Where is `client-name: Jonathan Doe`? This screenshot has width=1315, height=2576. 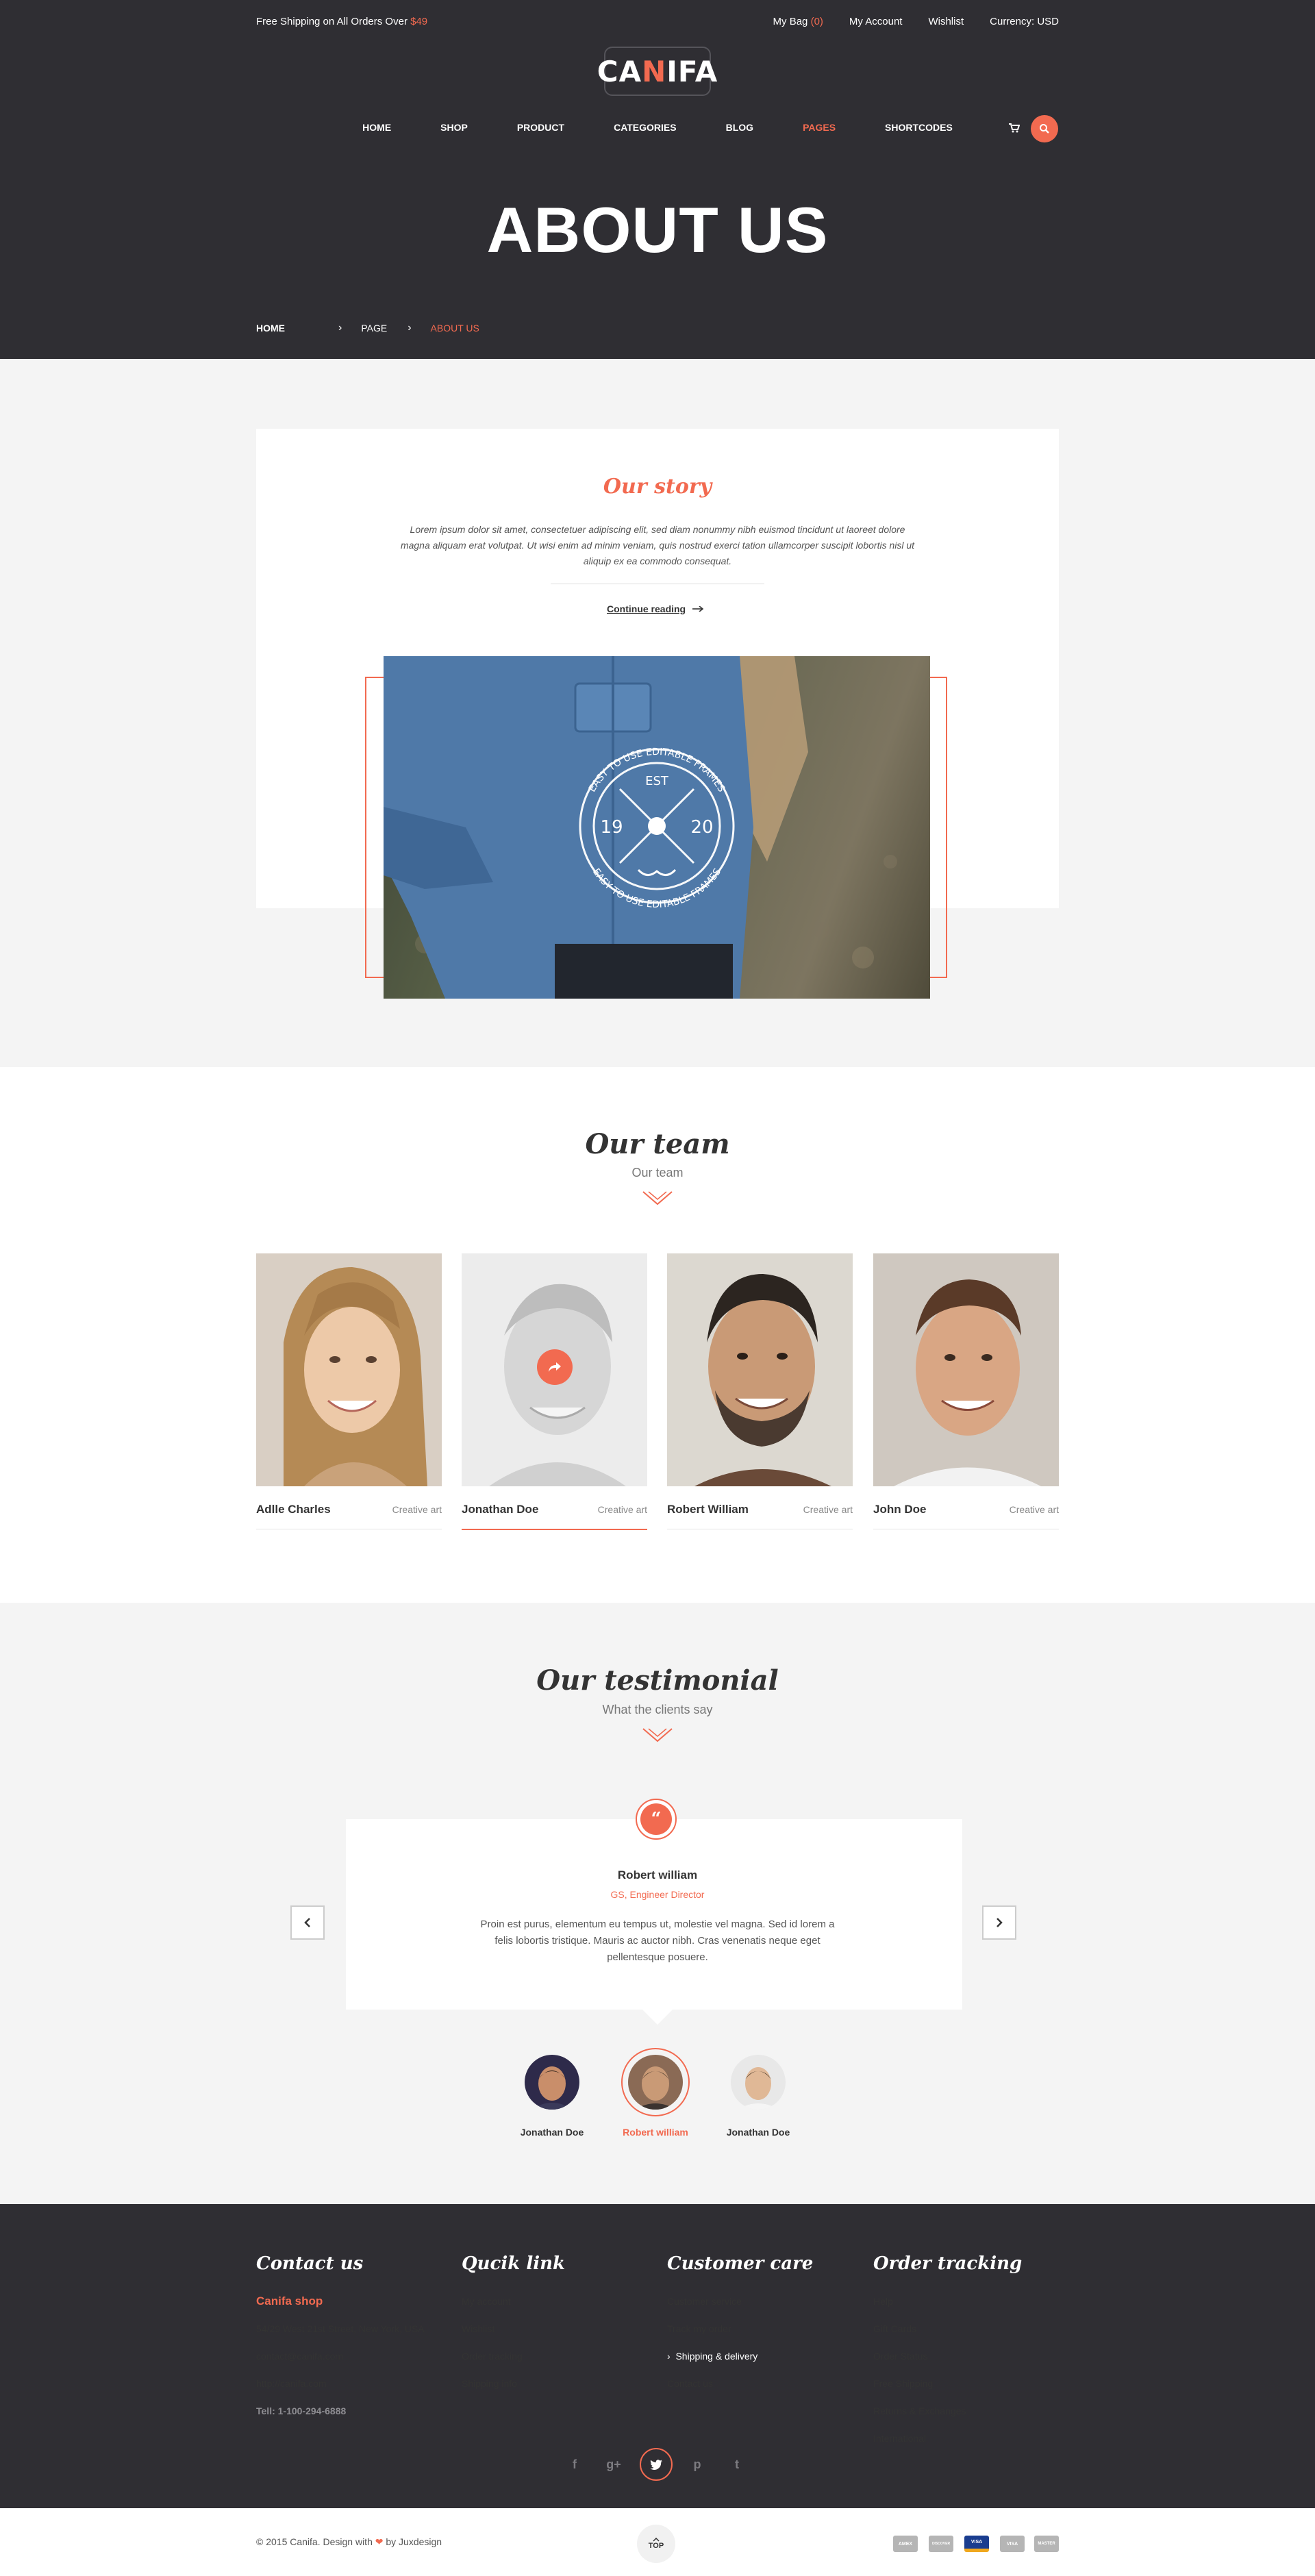
client-name: Jonathan Doe is located at coordinates (758, 2132).